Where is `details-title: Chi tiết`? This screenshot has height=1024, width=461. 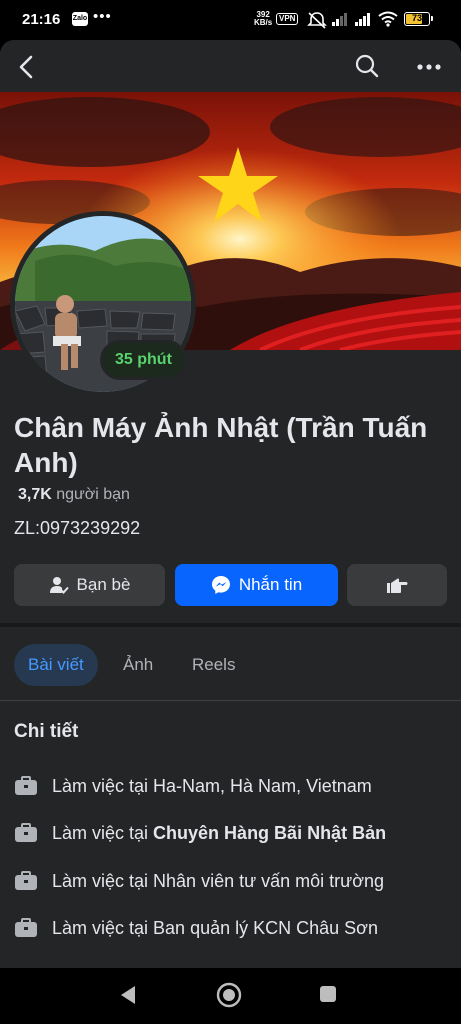 details-title: Chi tiết is located at coordinates (46, 731).